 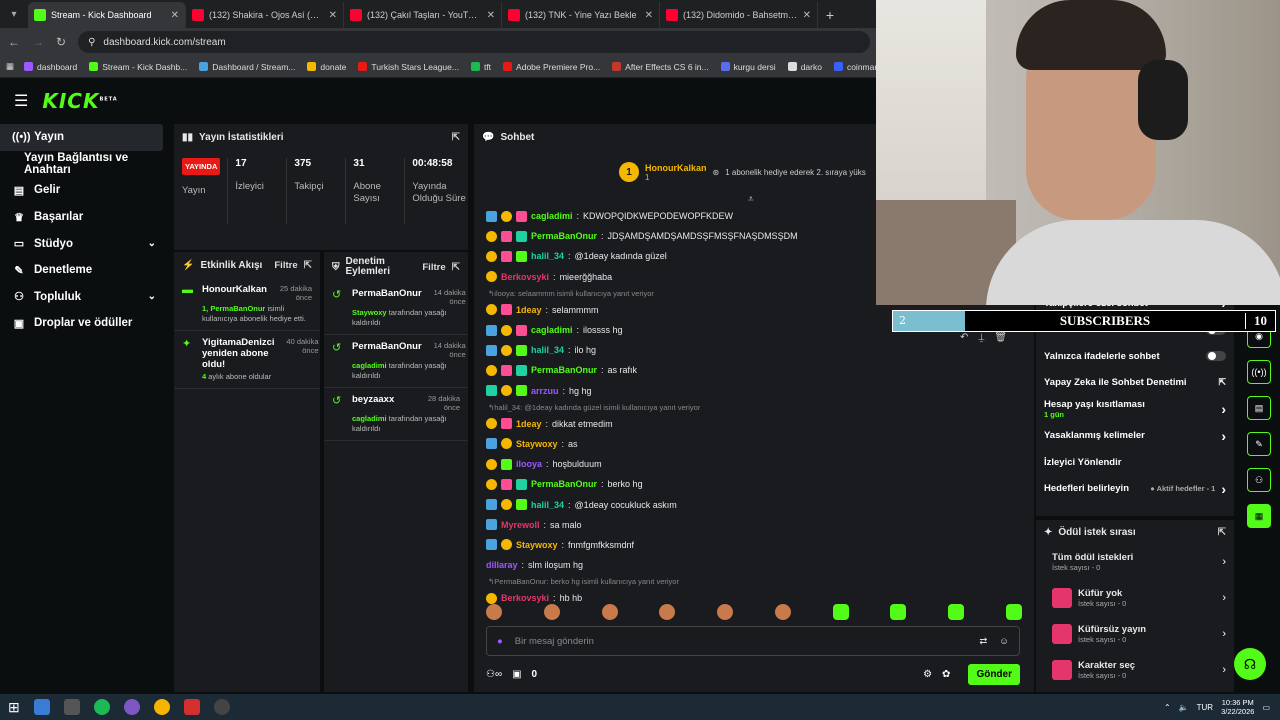 I want to click on reward-item: Tüm ödül istekleri İstek sayısı - 0 ›, so click(x=1135, y=562).